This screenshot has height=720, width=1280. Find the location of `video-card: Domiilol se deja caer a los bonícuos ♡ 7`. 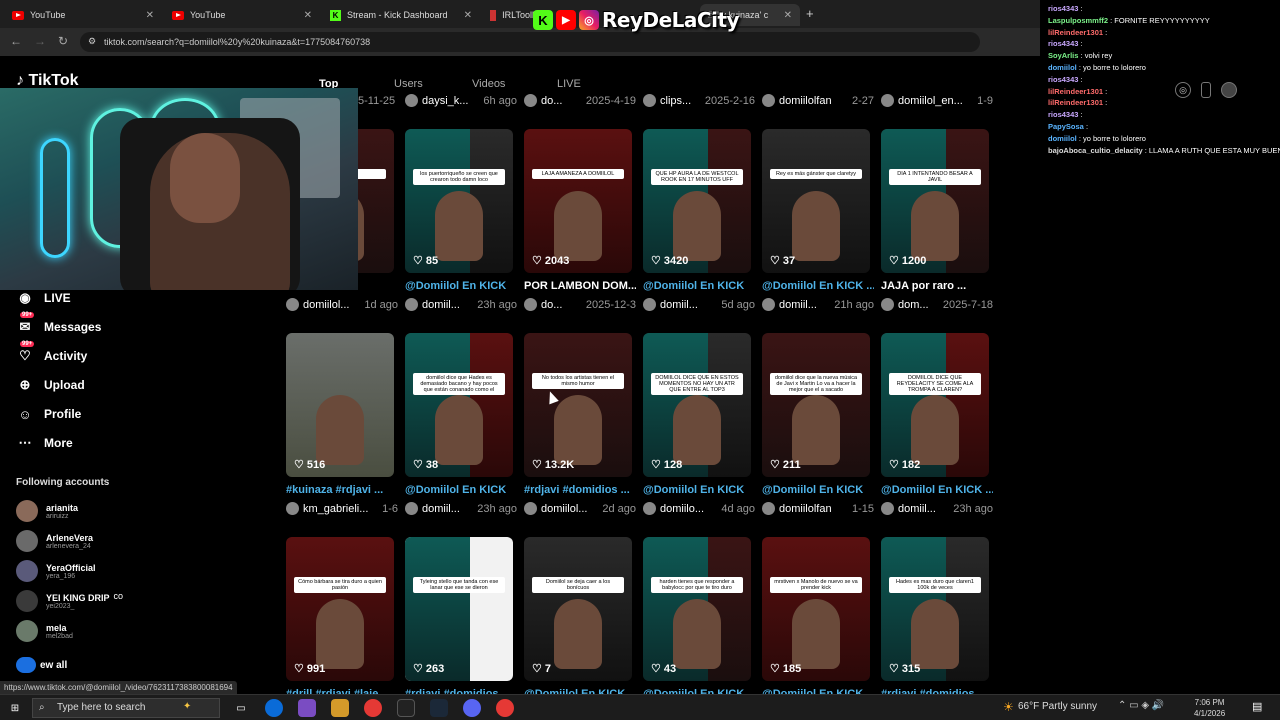

video-card: Domiilol se deja caer a los bonícuos ♡ 7 is located at coordinates (578, 609).